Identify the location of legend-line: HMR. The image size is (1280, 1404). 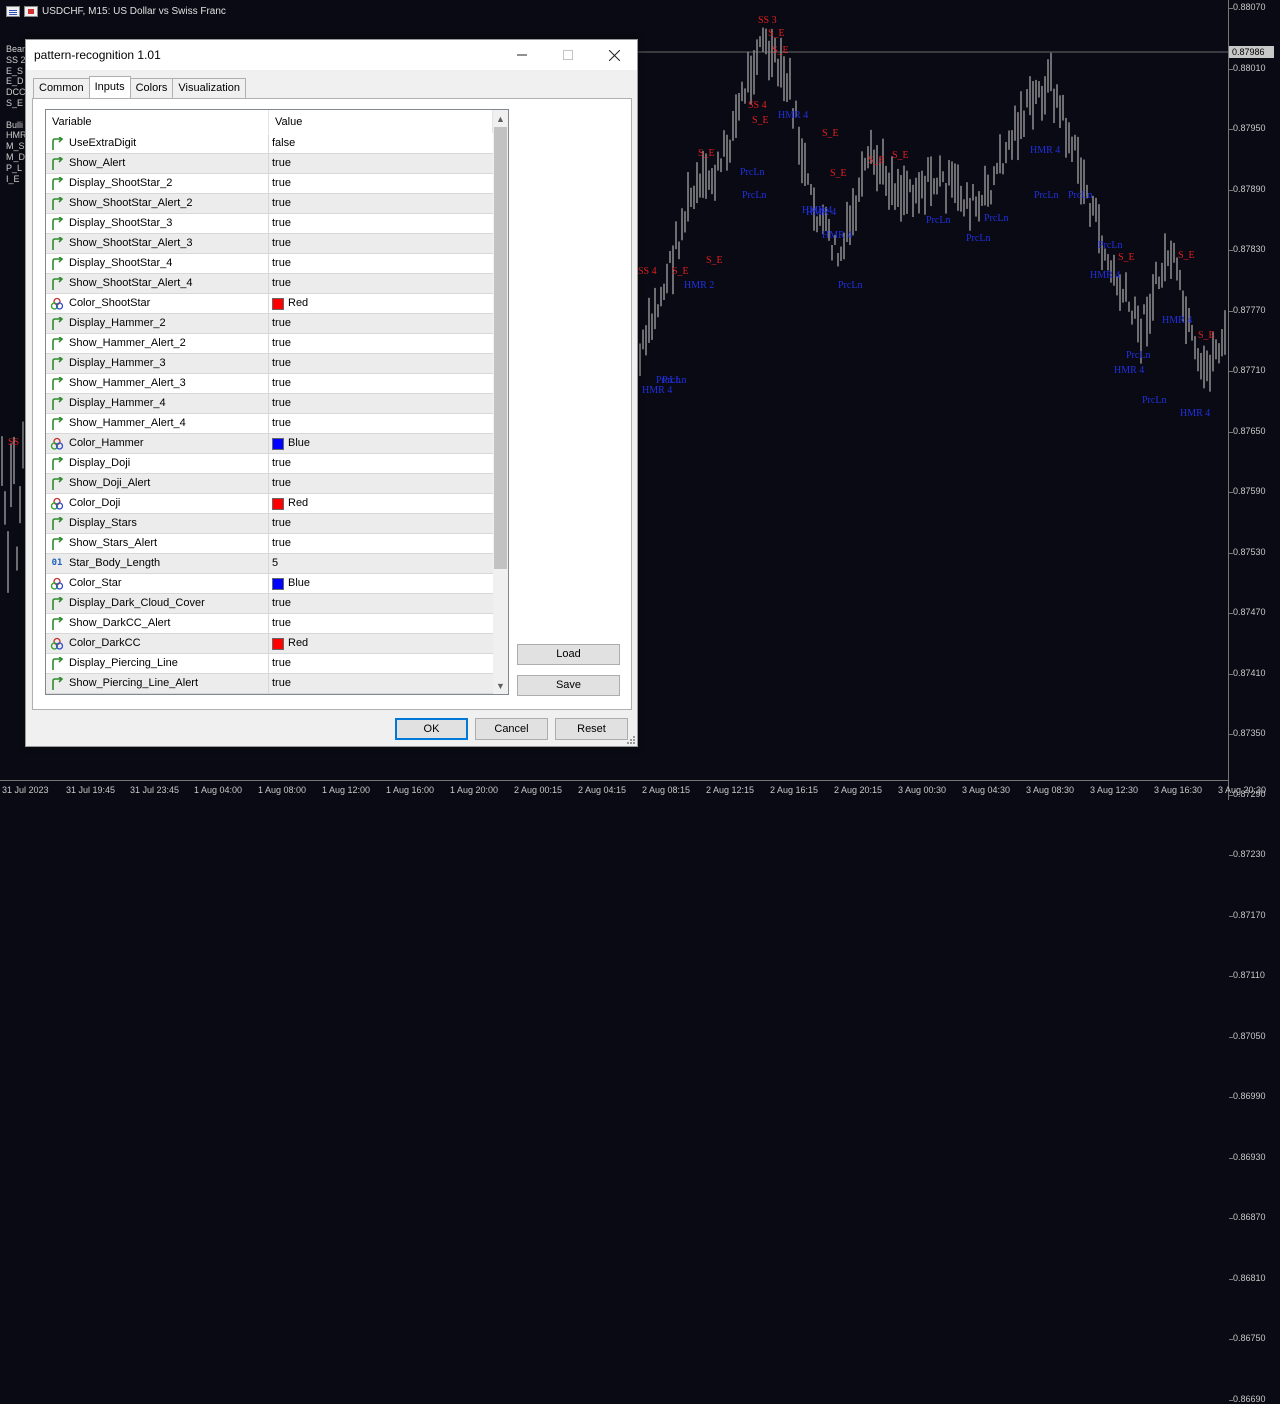
(16, 135).